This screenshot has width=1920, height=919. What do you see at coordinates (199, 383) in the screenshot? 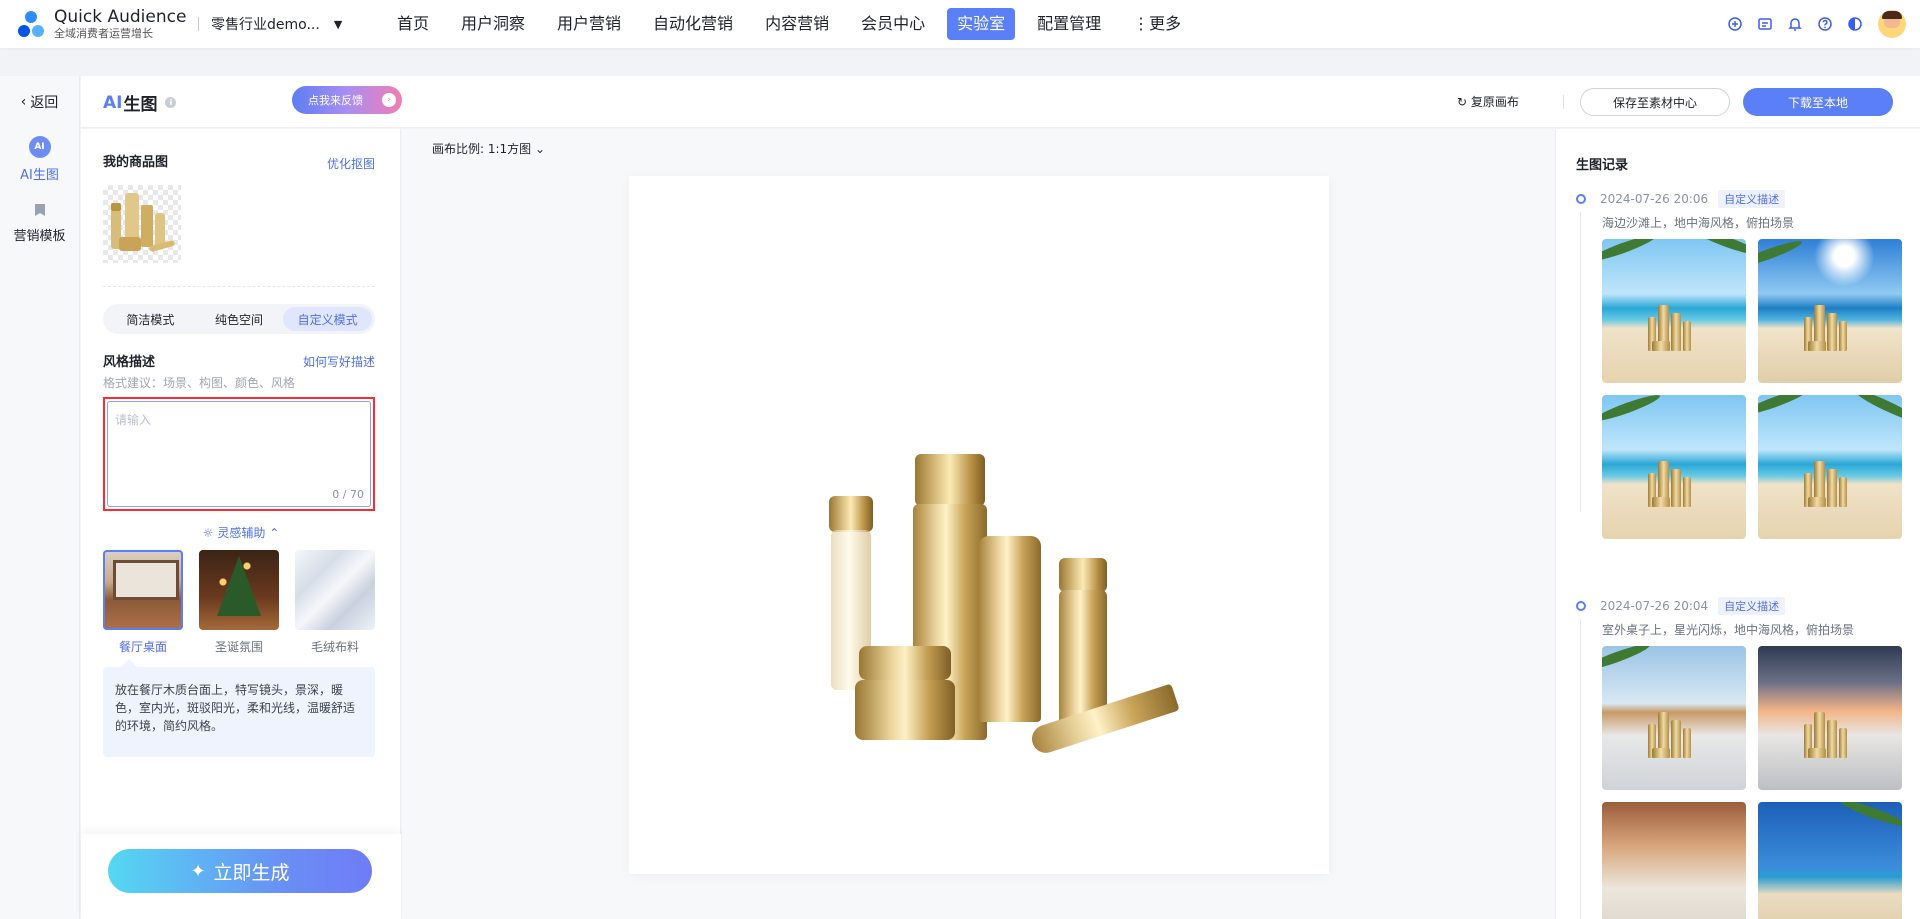
I see `format-hint: 格式建议：场景、构图、颜色、风格` at bounding box center [199, 383].